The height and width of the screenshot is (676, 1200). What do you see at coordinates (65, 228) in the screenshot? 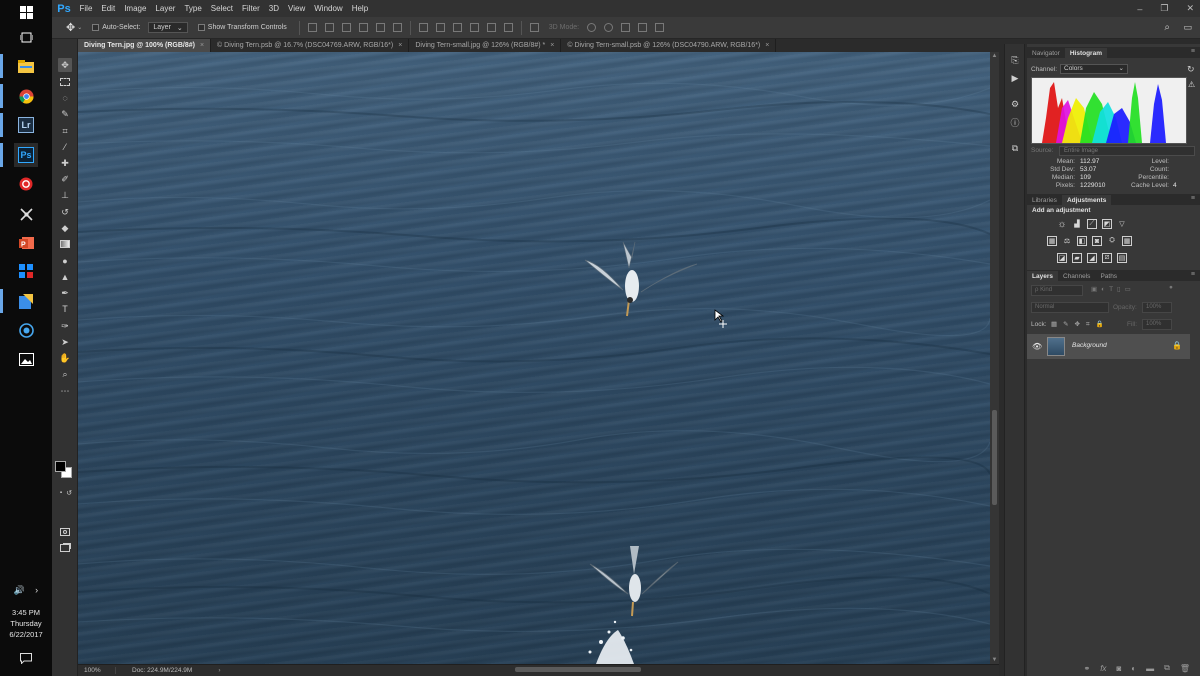
I see `eraser-tool-icon: ◆` at bounding box center [65, 228].